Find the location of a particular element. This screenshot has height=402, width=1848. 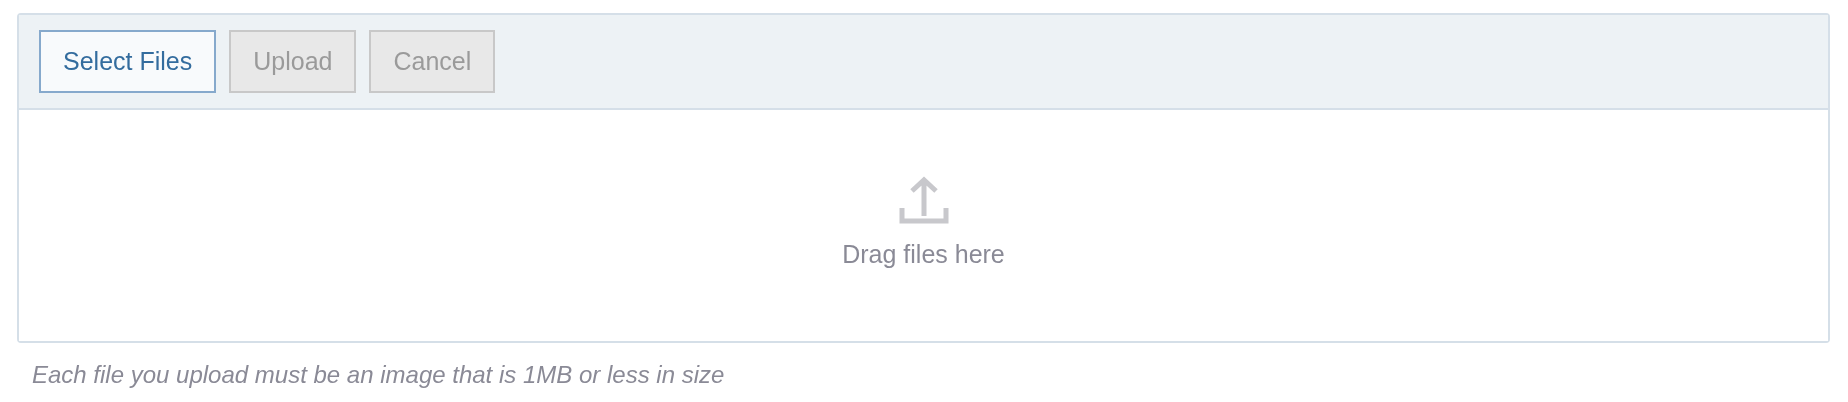

upload-icon is located at coordinates (923, 200).